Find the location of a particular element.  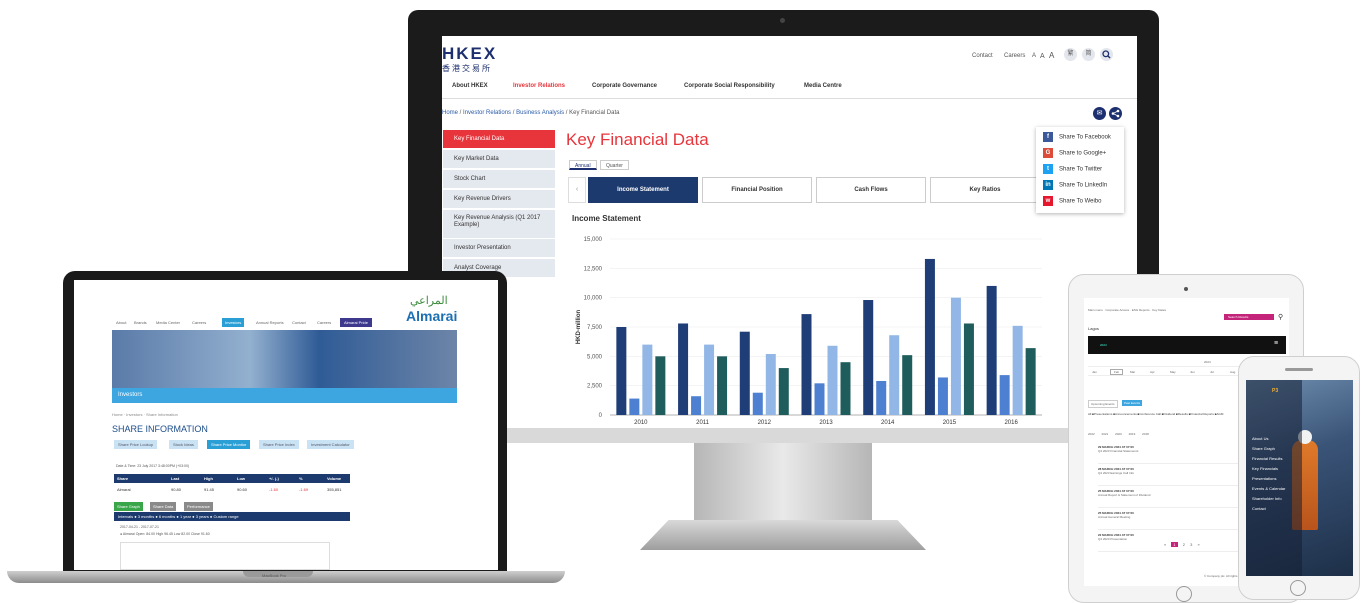

tablet-camera is located at coordinates (1186, 289).